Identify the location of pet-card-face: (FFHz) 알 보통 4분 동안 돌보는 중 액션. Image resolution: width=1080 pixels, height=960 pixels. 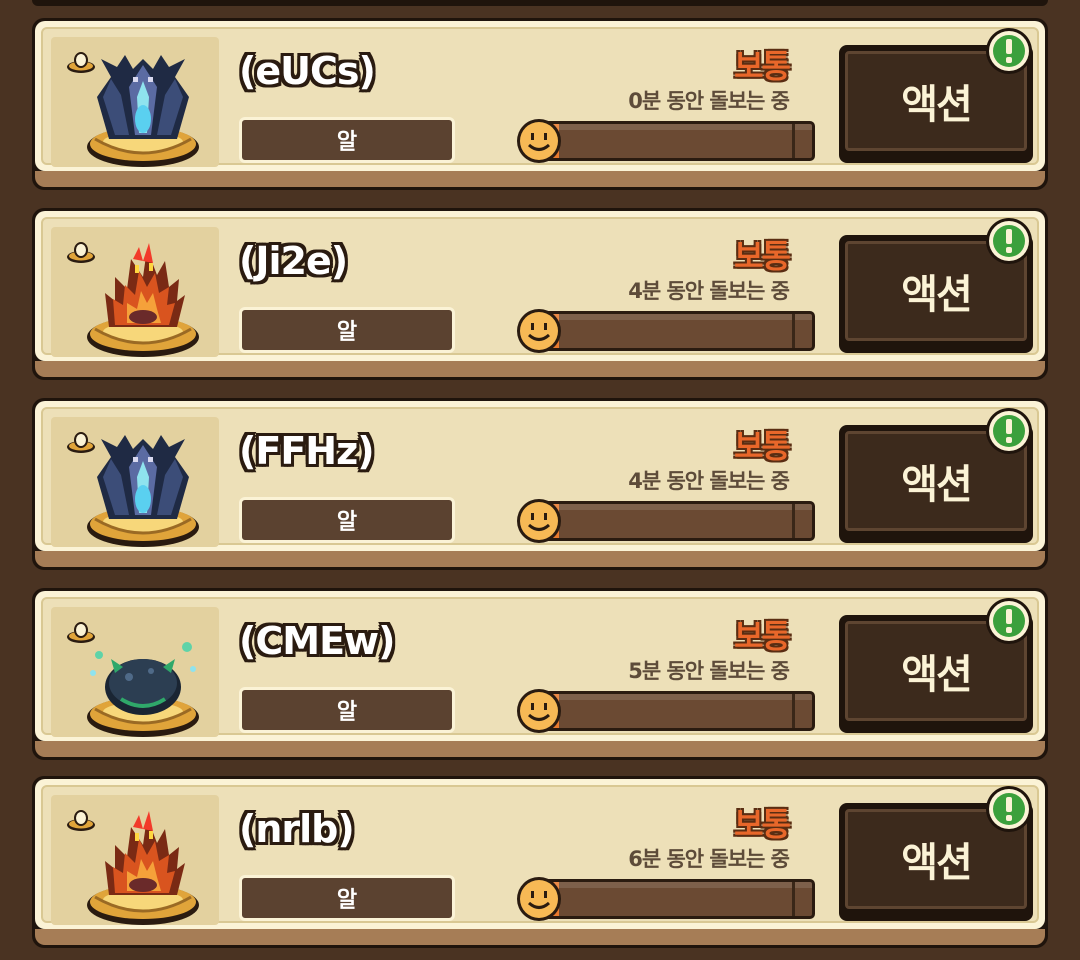
(540, 476).